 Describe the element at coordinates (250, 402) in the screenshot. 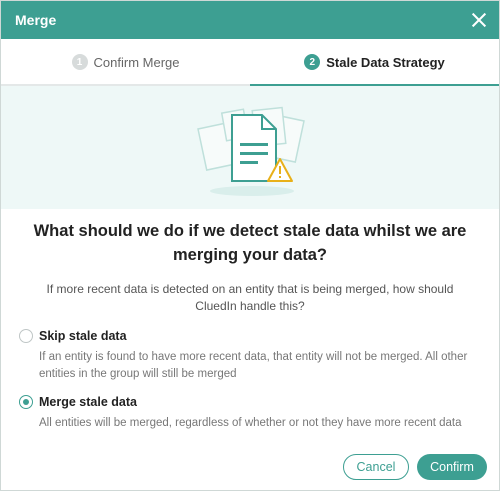

I see `option-row: Merge stale data` at that location.